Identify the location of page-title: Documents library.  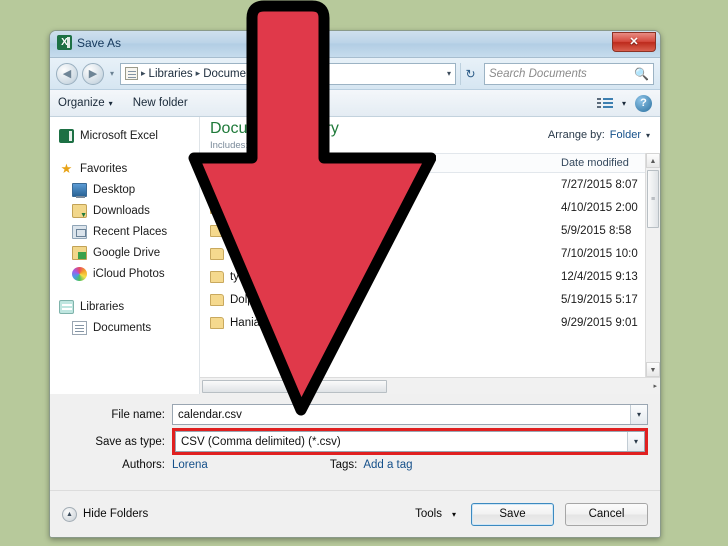
(274, 128).